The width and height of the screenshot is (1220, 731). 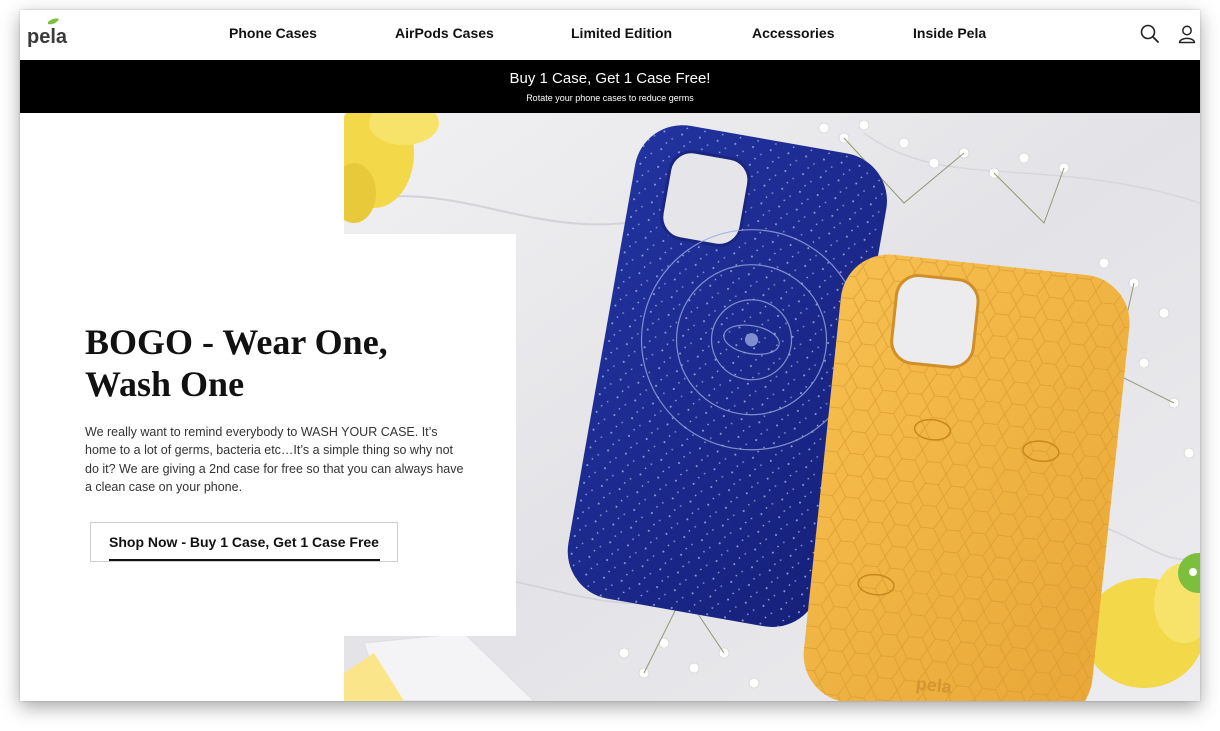 I want to click on account-icon, so click(x=1187, y=34).